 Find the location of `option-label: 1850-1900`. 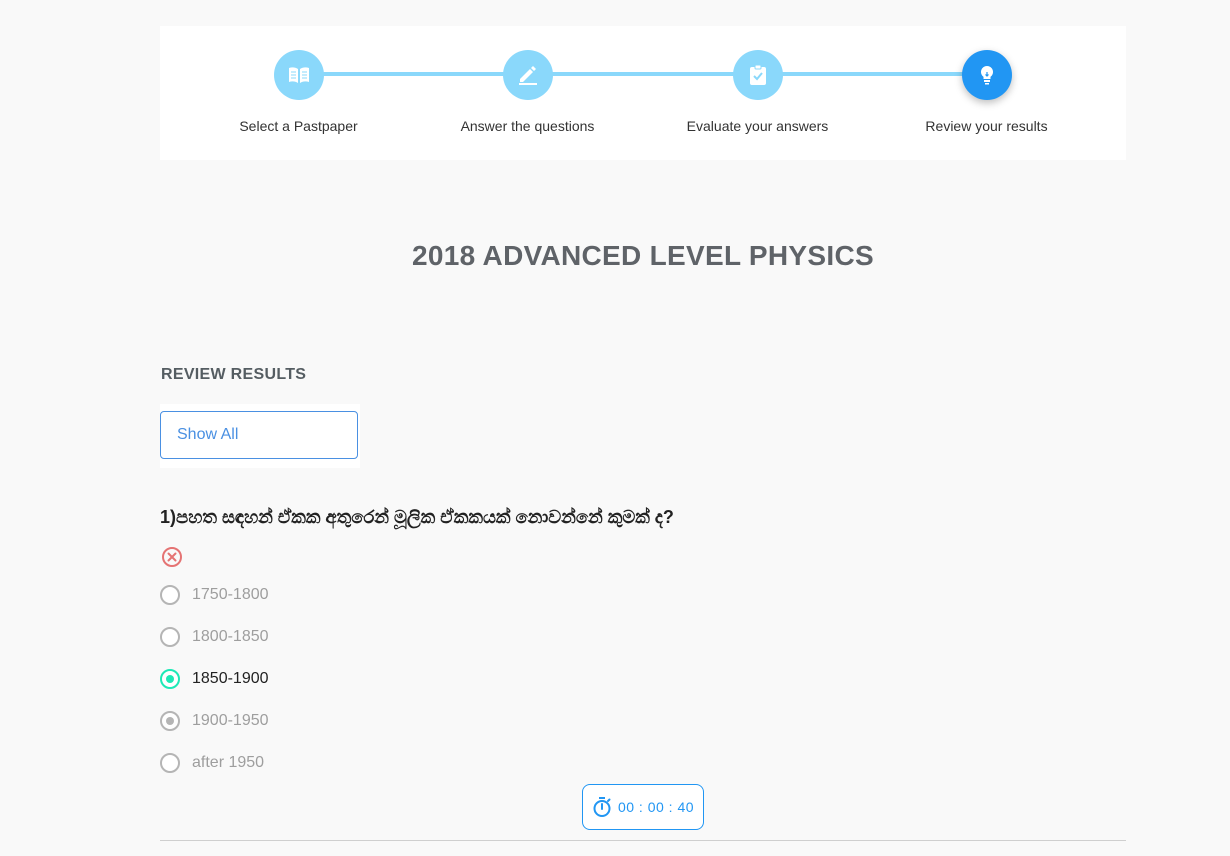

option-label: 1850-1900 is located at coordinates (230, 678).